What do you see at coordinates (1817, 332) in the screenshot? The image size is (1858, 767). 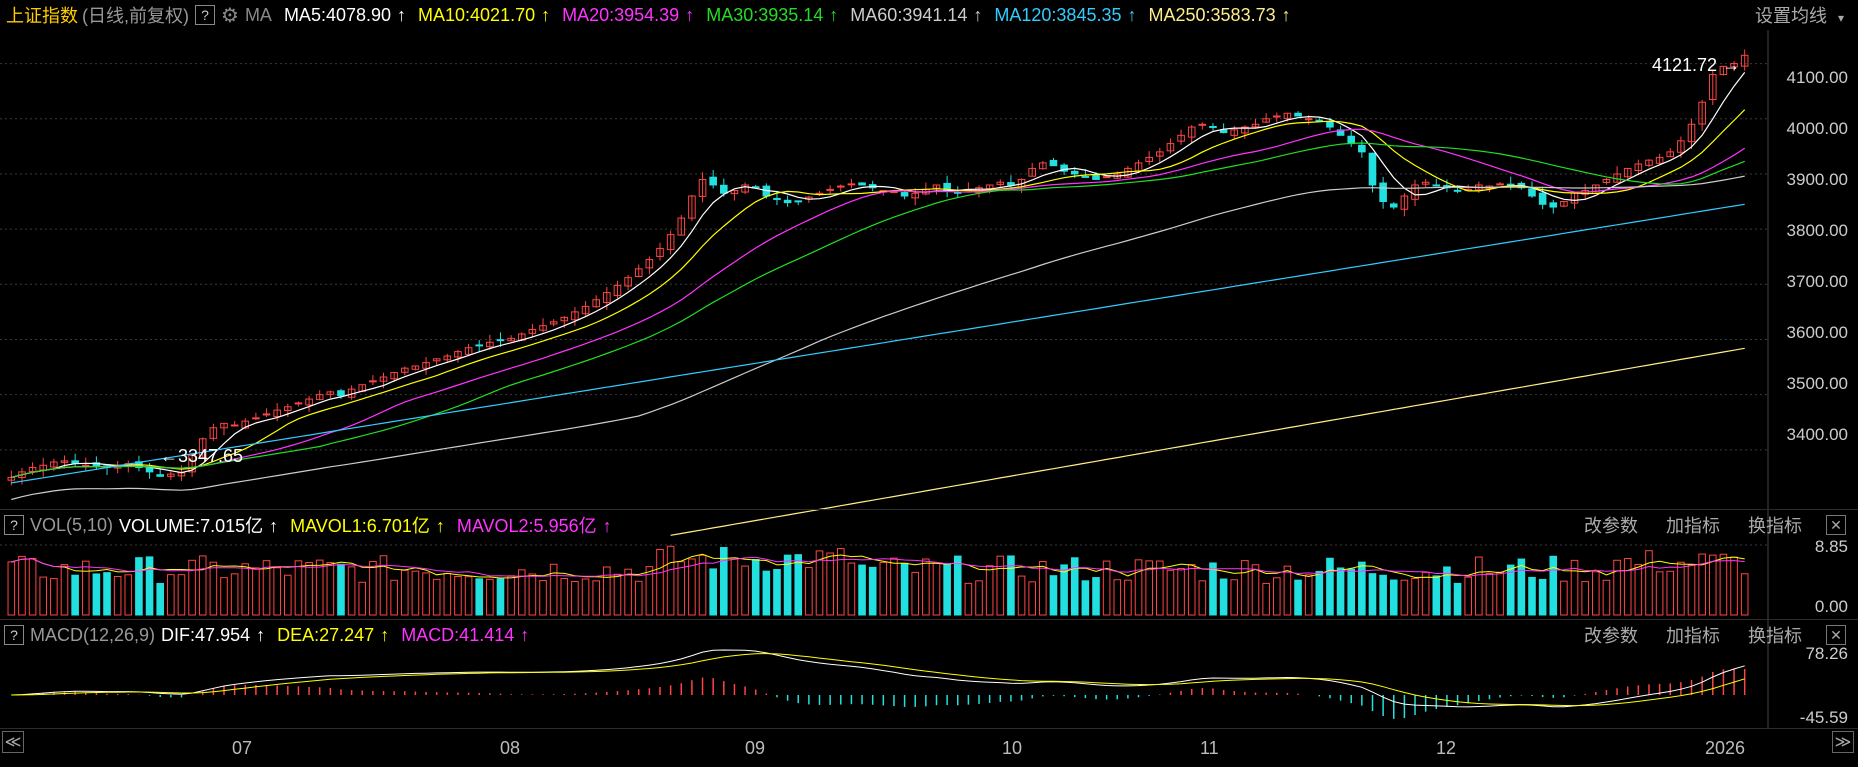 I see `price-tick: 3600.00` at bounding box center [1817, 332].